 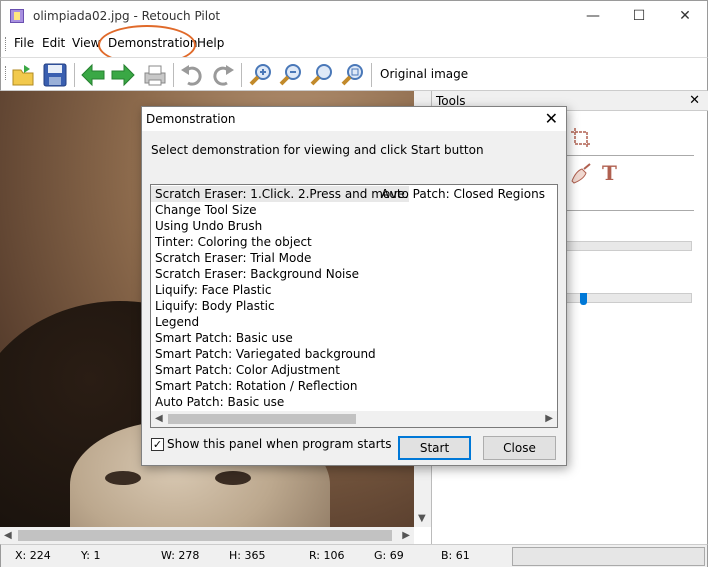 I want to click on status-y: Y: 1, so click(x=91, y=555).